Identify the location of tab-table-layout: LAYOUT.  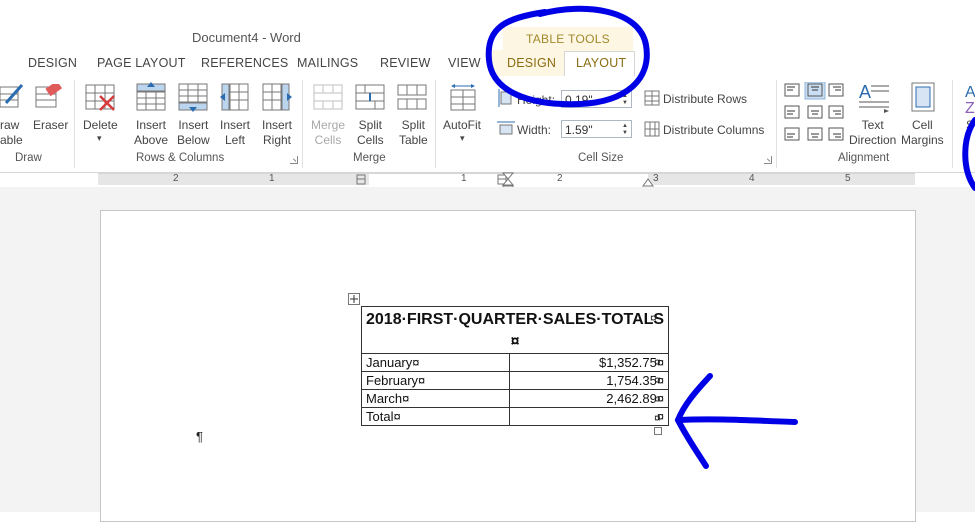
(601, 63).